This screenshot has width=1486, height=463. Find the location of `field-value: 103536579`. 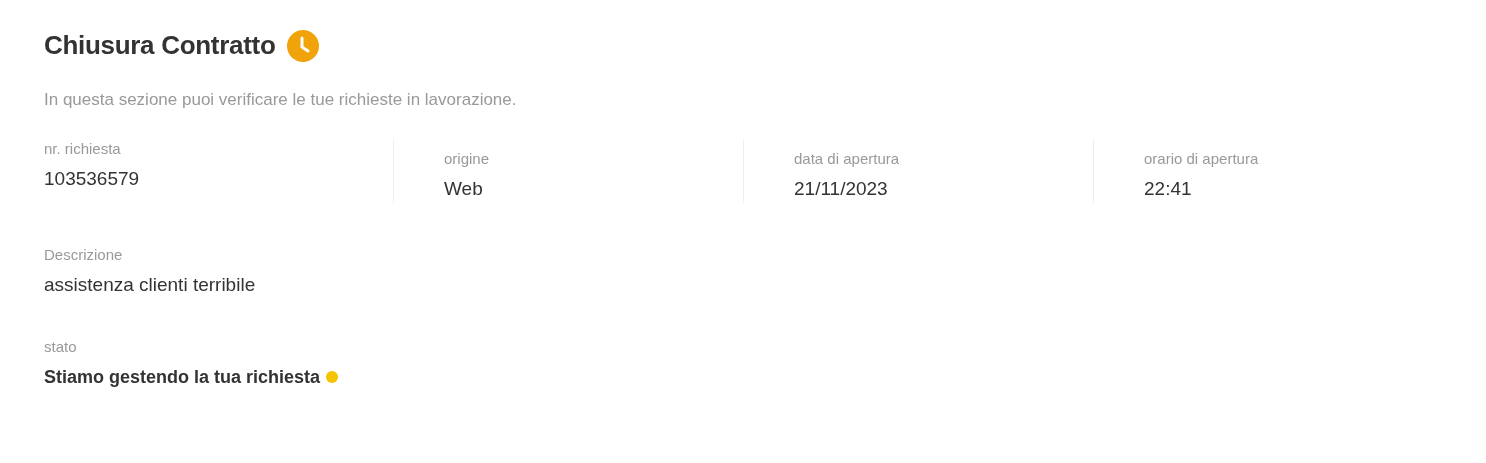

field-value: 103536579 is located at coordinates (92, 178).